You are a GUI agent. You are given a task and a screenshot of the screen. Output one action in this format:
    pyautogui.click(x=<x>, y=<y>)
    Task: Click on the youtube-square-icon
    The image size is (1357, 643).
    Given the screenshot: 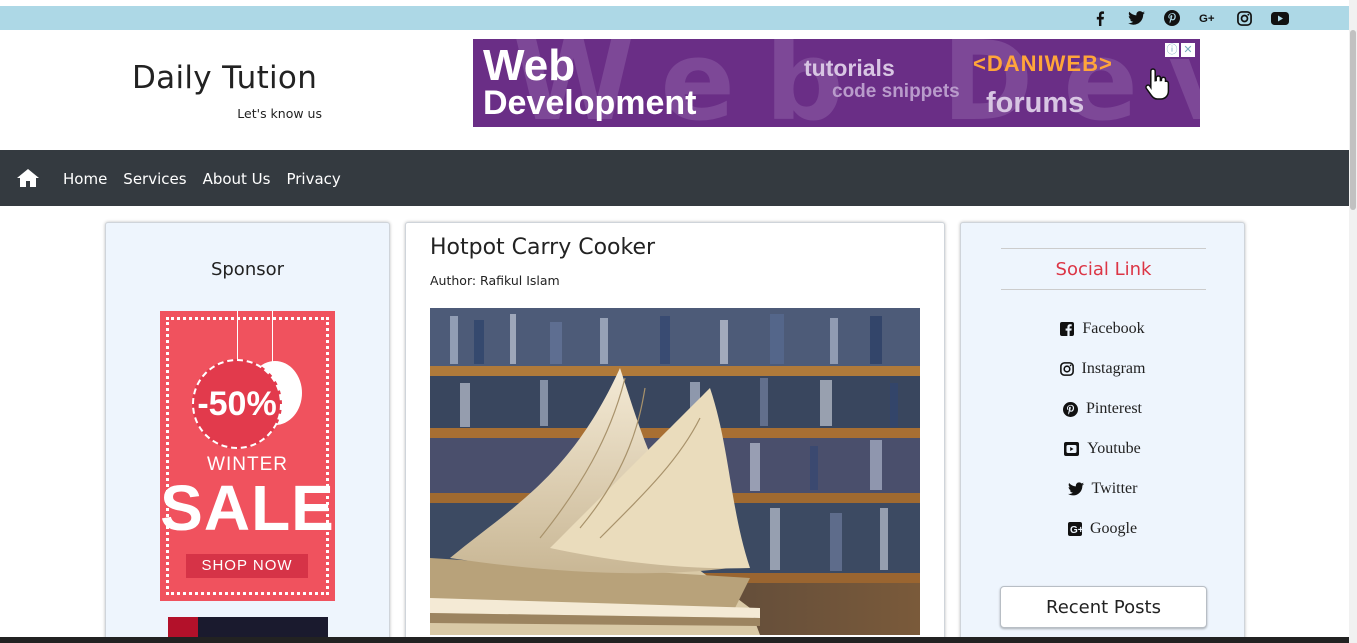 What is the action you would take?
    pyautogui.click(x=1072, y=449)
    